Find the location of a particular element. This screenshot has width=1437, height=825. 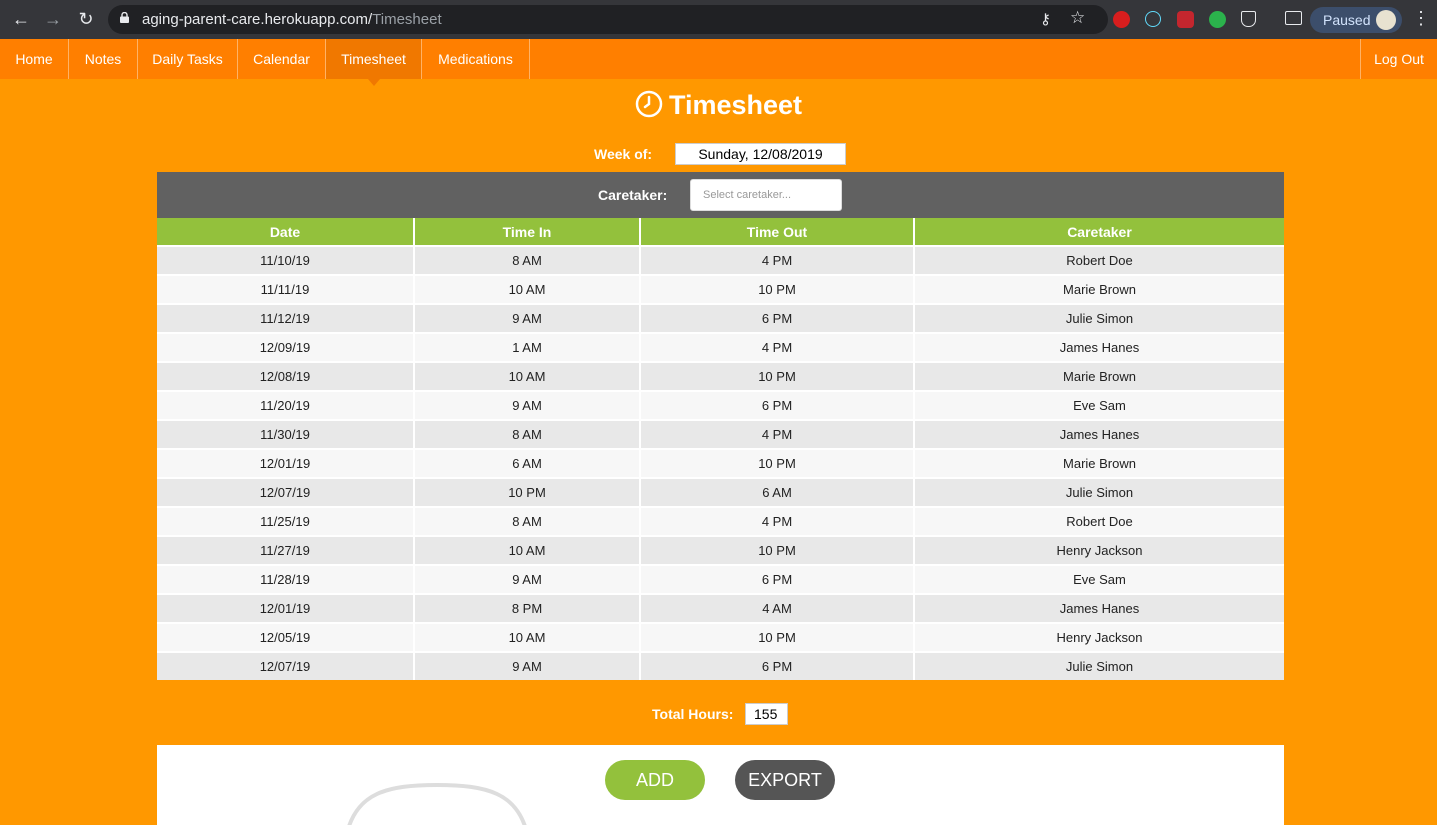

cell-time-out: 4 AM is located at coordinates (777, 608).